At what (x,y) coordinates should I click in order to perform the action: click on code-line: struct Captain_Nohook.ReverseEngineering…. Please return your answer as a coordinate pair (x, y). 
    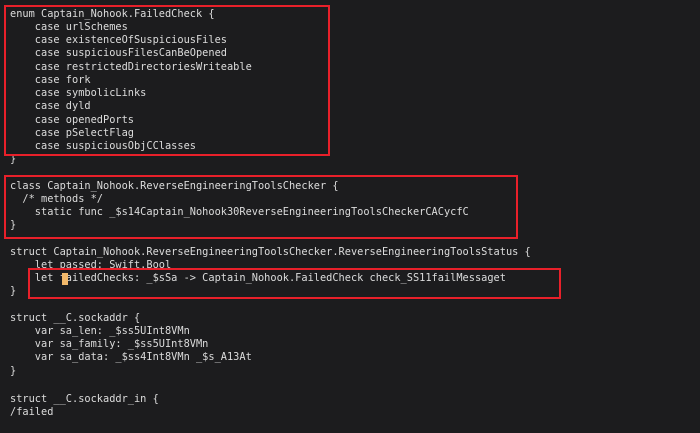
    Looking at the image, I should click on (270, 252).